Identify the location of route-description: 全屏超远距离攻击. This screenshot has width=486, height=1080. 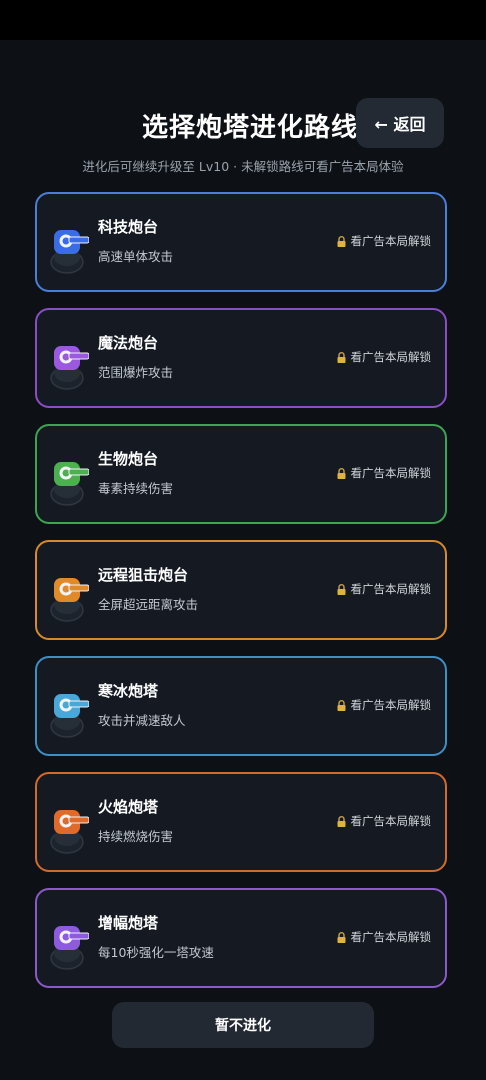
(148, 604).